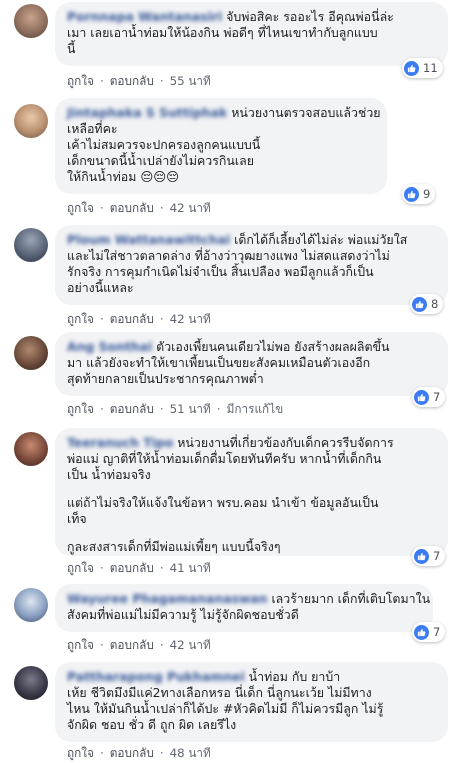 The image size is (467, 763). What do you see at coordinates (294, 676) in the screenshot?
I see `comment-text: น้ำท่อม กับ ยาบ้า` at bounding box center [294, 676].